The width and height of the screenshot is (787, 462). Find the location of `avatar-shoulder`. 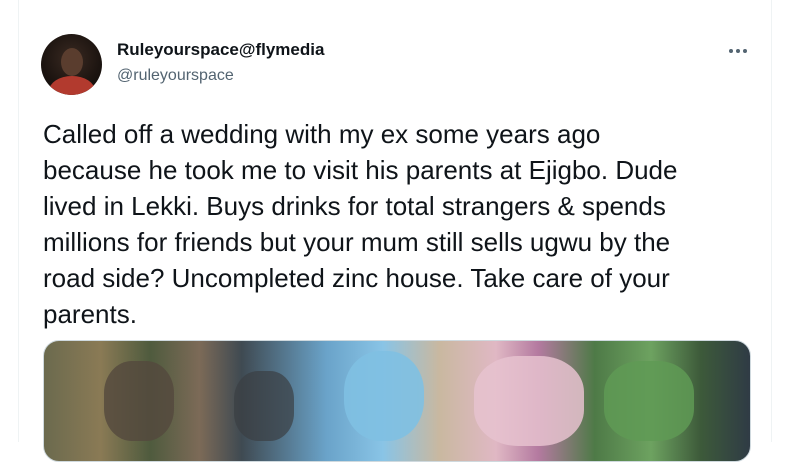

avatar-shoulder is located at coordinates (72, 85).